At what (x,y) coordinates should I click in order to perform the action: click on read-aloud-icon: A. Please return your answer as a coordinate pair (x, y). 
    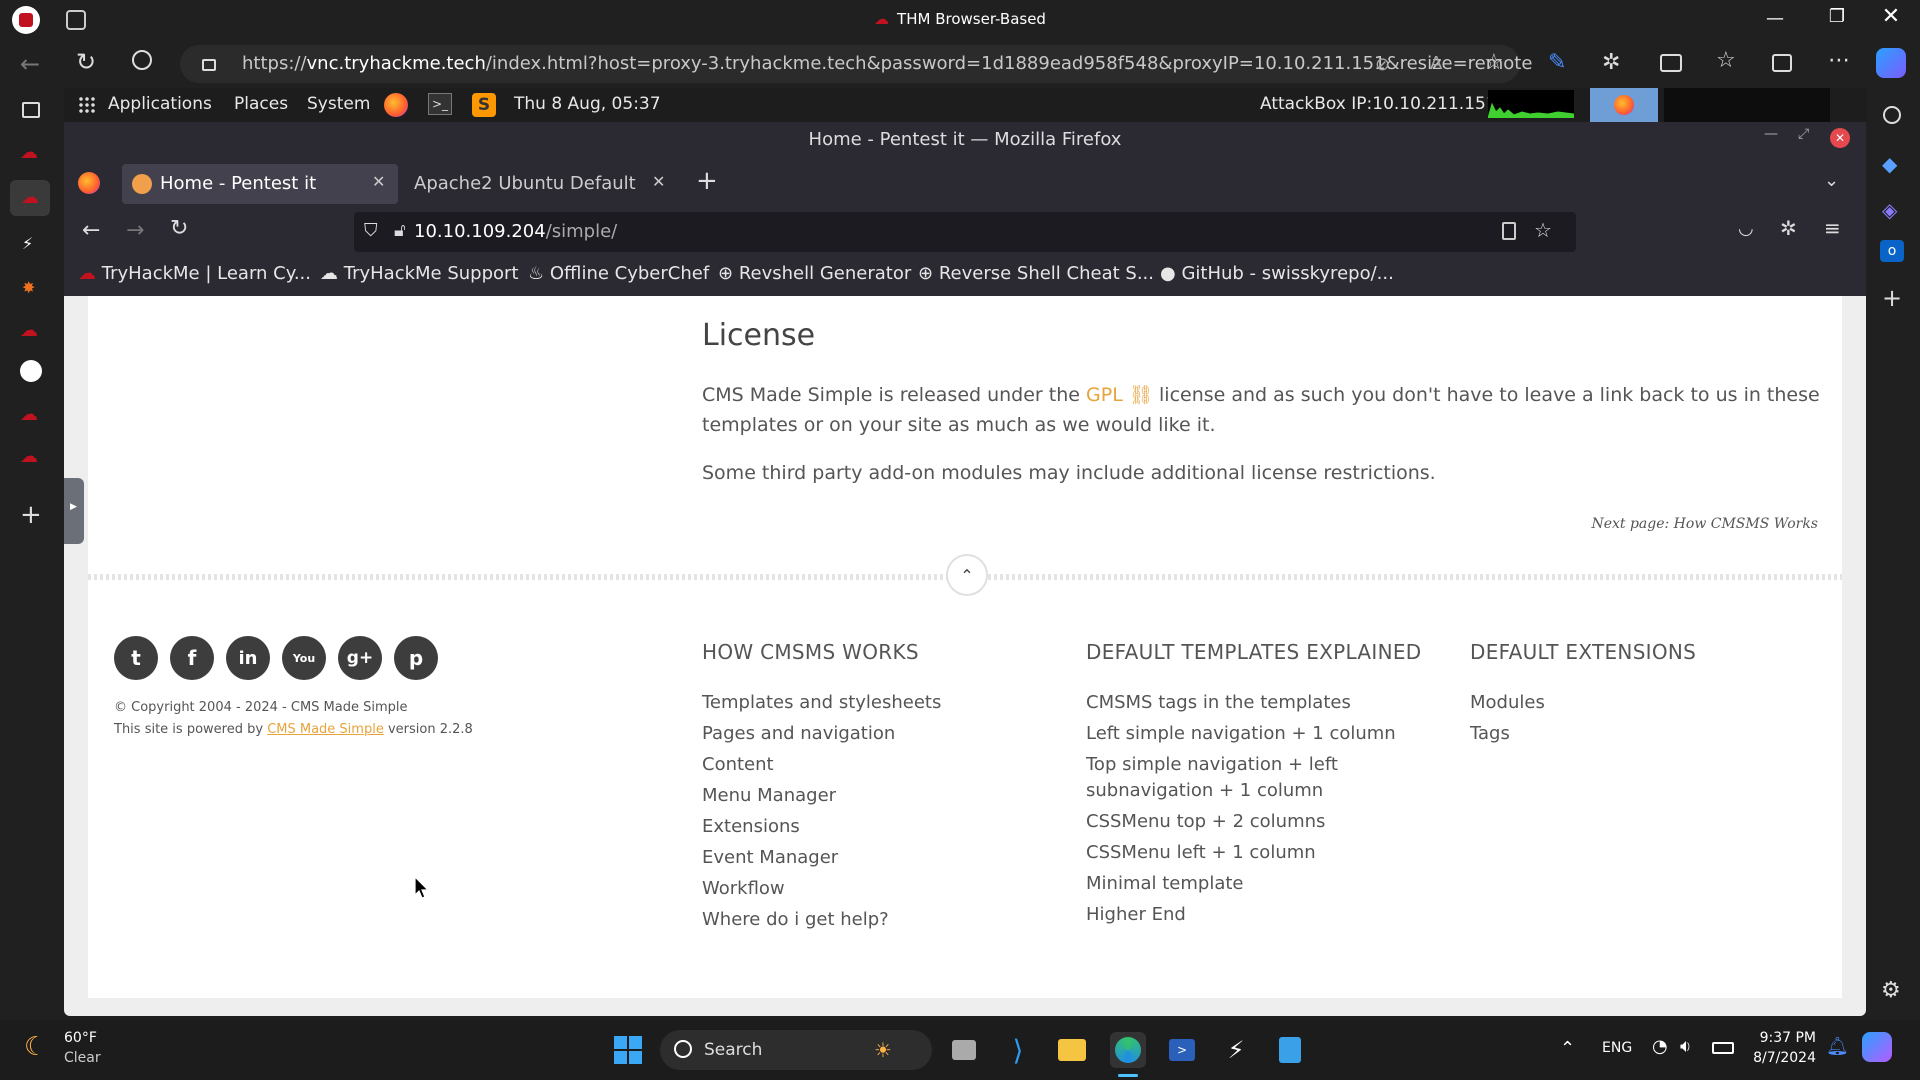
    Looking at the image, I should click on (1436, 63).